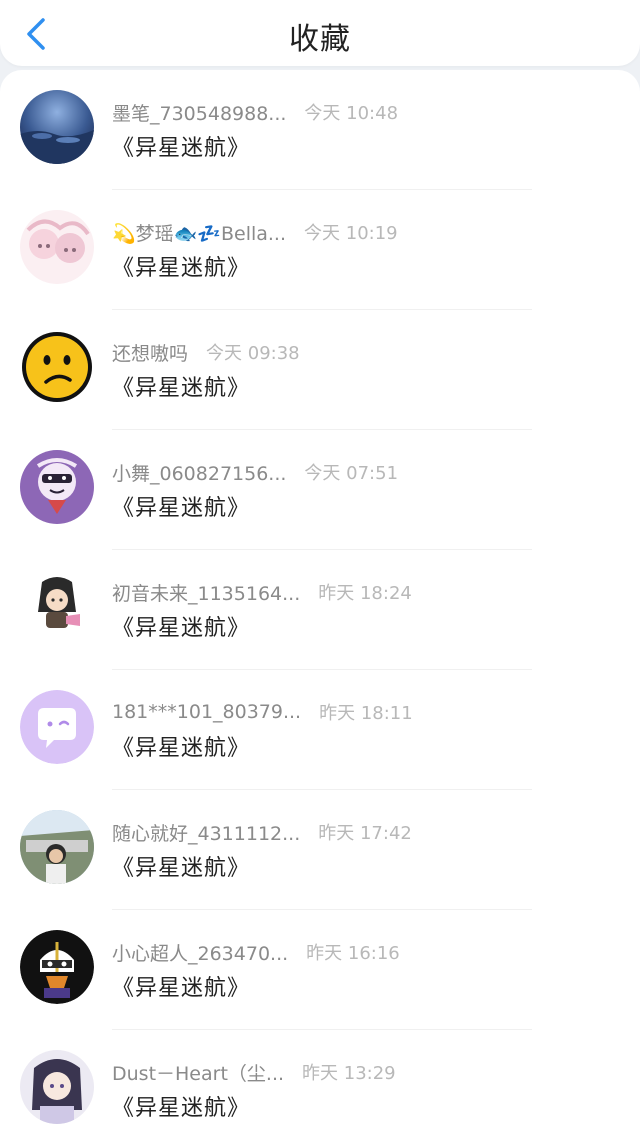  I want to click on list-item: 181***101_80379... 昨天 18:11 《异星迷航》, so click(320, 730).